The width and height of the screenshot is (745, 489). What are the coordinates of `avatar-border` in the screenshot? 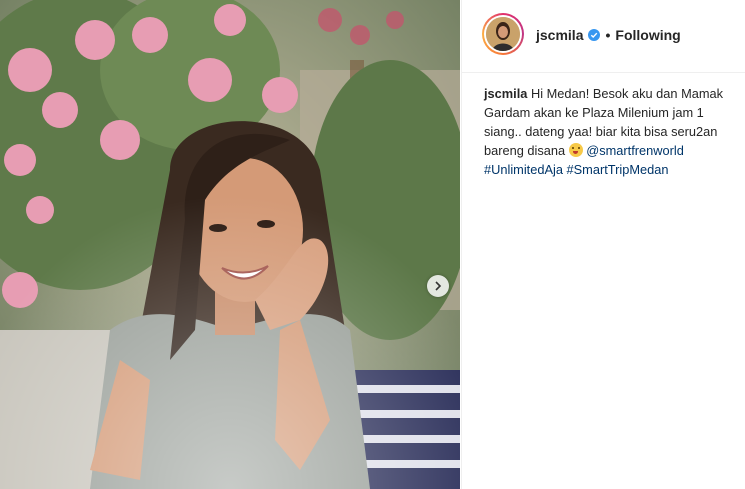 It's located at (503, 34).